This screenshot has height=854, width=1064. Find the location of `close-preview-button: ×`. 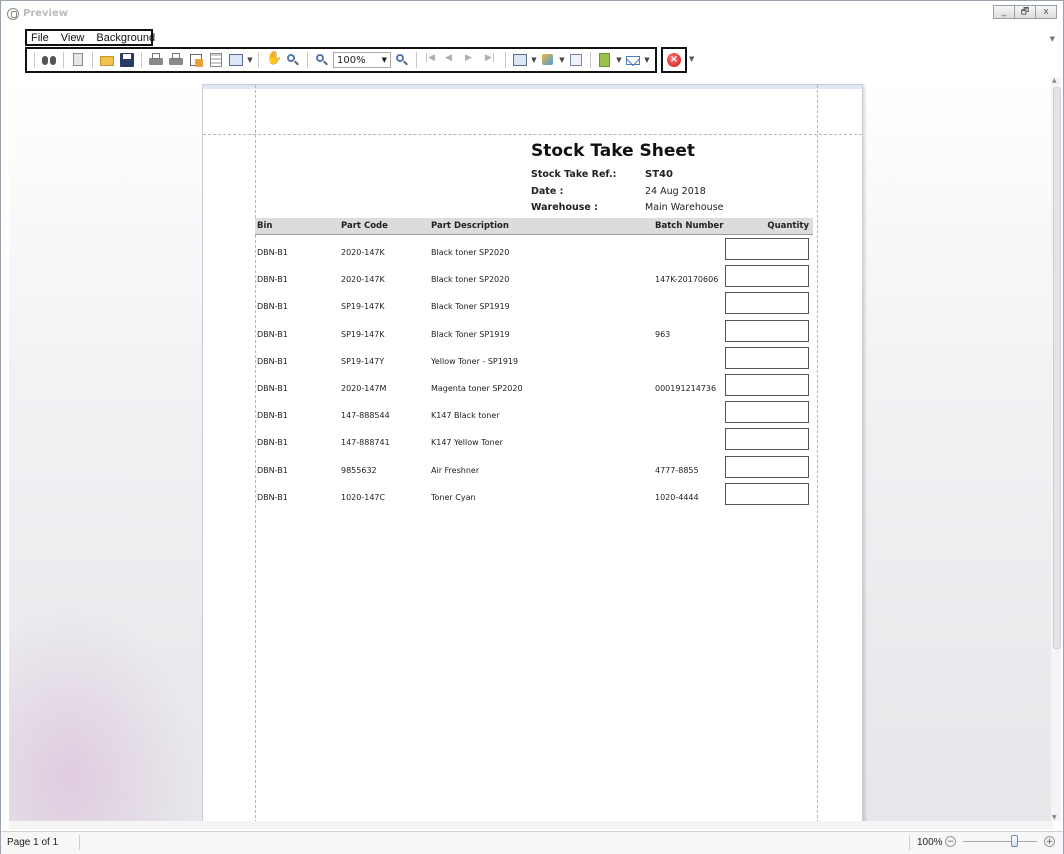

close-preview-button: × is located at coordinates (674, 60).